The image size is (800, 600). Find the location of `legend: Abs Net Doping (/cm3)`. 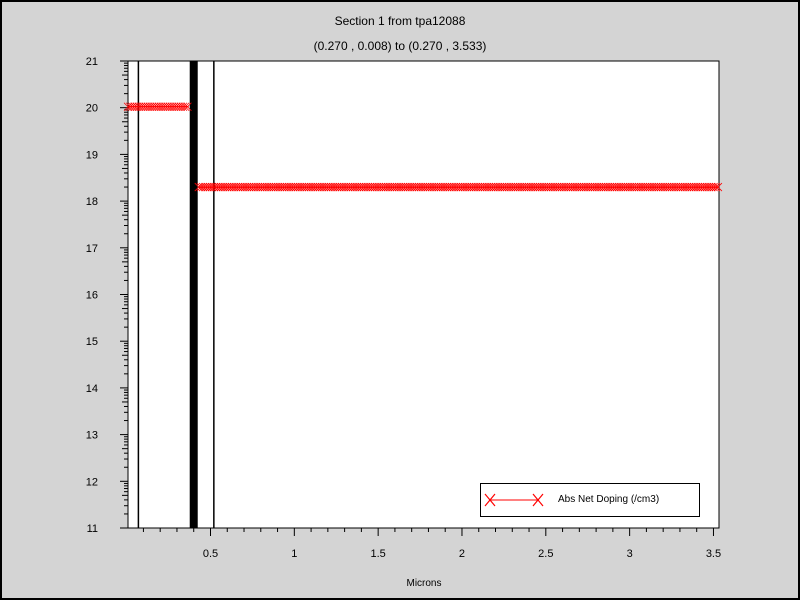

legend: Abs Net Doping (/cm3) is located at coordinates (590, 500).